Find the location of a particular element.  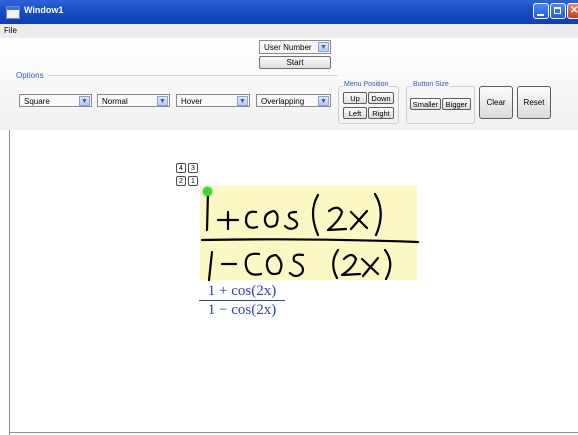

options-divider is located at coordinates (193, 75).